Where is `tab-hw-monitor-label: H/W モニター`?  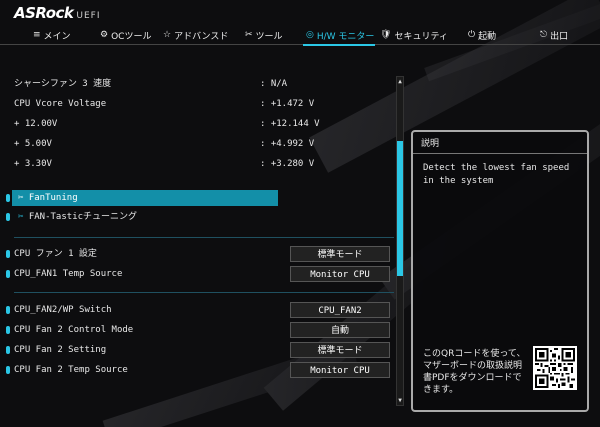
tab-hw-monitor-label: H/W モニター is located at coordinates (345, 36).